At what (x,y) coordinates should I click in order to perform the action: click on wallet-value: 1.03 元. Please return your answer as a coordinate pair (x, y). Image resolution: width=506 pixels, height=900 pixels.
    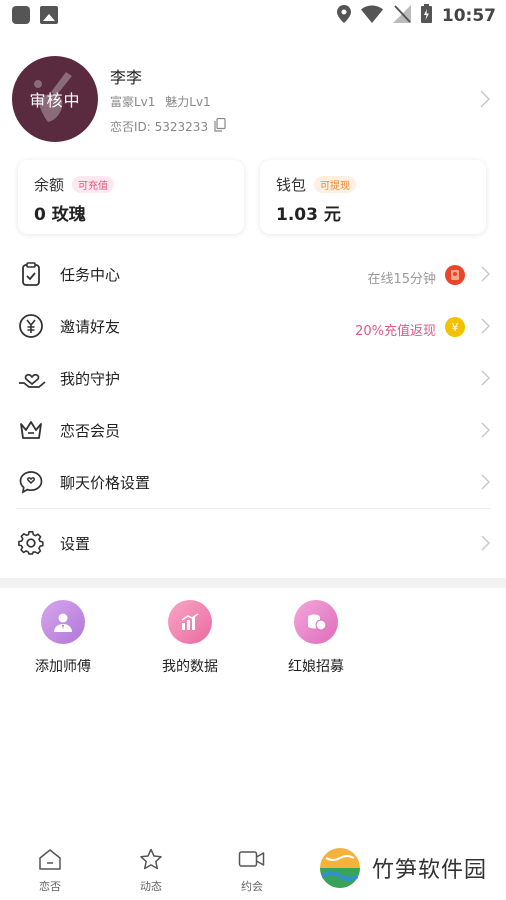
    Looking at the image, I should click on (308, 215).